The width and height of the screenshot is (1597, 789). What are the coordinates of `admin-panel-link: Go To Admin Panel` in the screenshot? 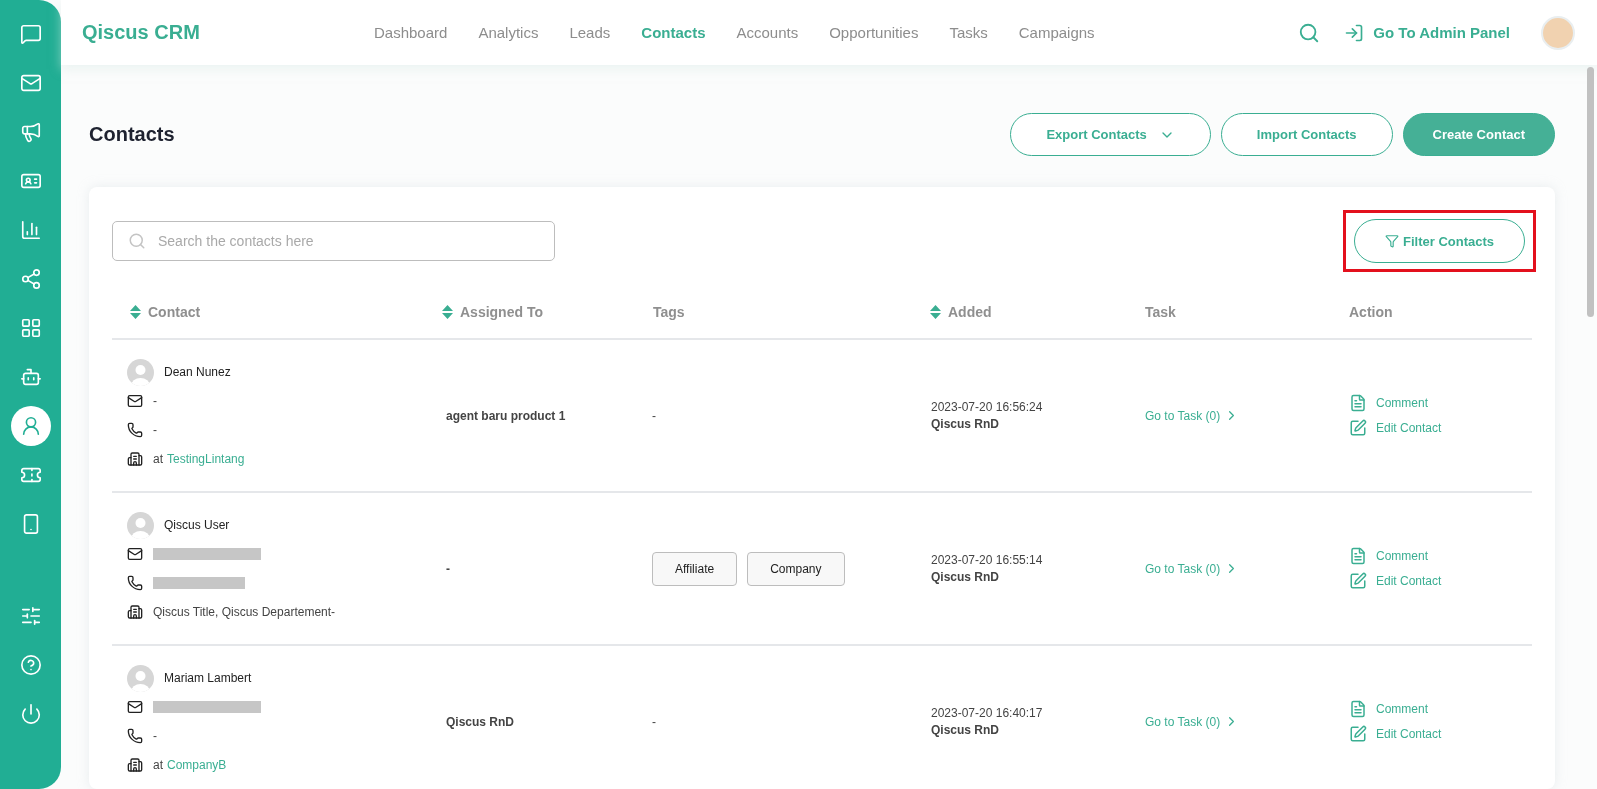 It's located at (1427, 32).